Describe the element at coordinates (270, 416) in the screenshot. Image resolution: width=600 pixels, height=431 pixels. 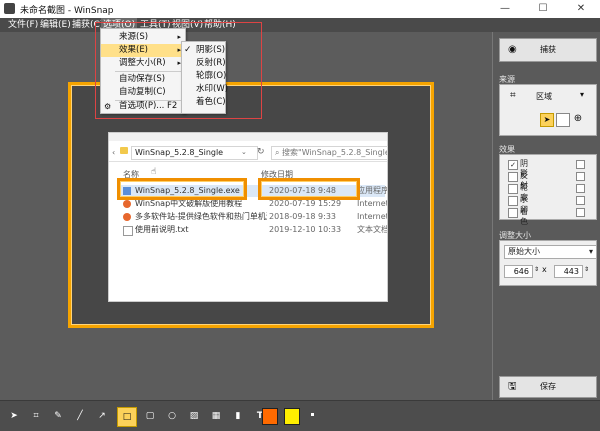
I see `primary-color-swatch` at that location.